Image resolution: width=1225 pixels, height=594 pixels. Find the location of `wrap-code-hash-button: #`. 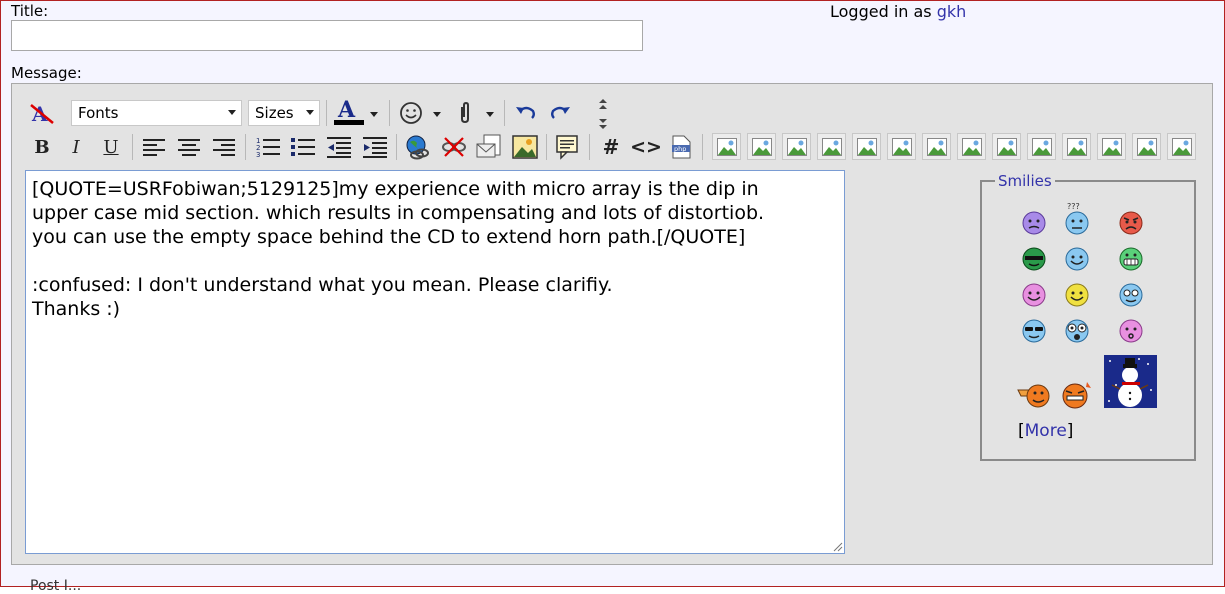

wrap-code-hash-button: # is located at coordinates (611, 147).